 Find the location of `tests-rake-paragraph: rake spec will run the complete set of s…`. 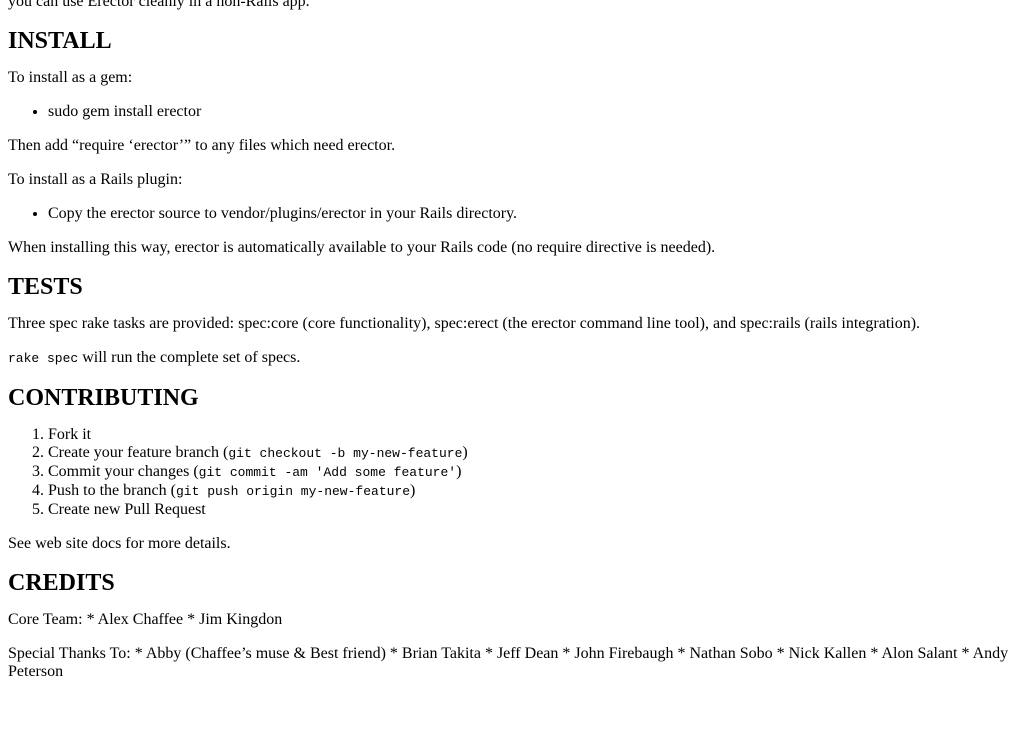

tests-rake-paragraph: rake spec will run the complete set of s… is located at coordinates (512, 358).